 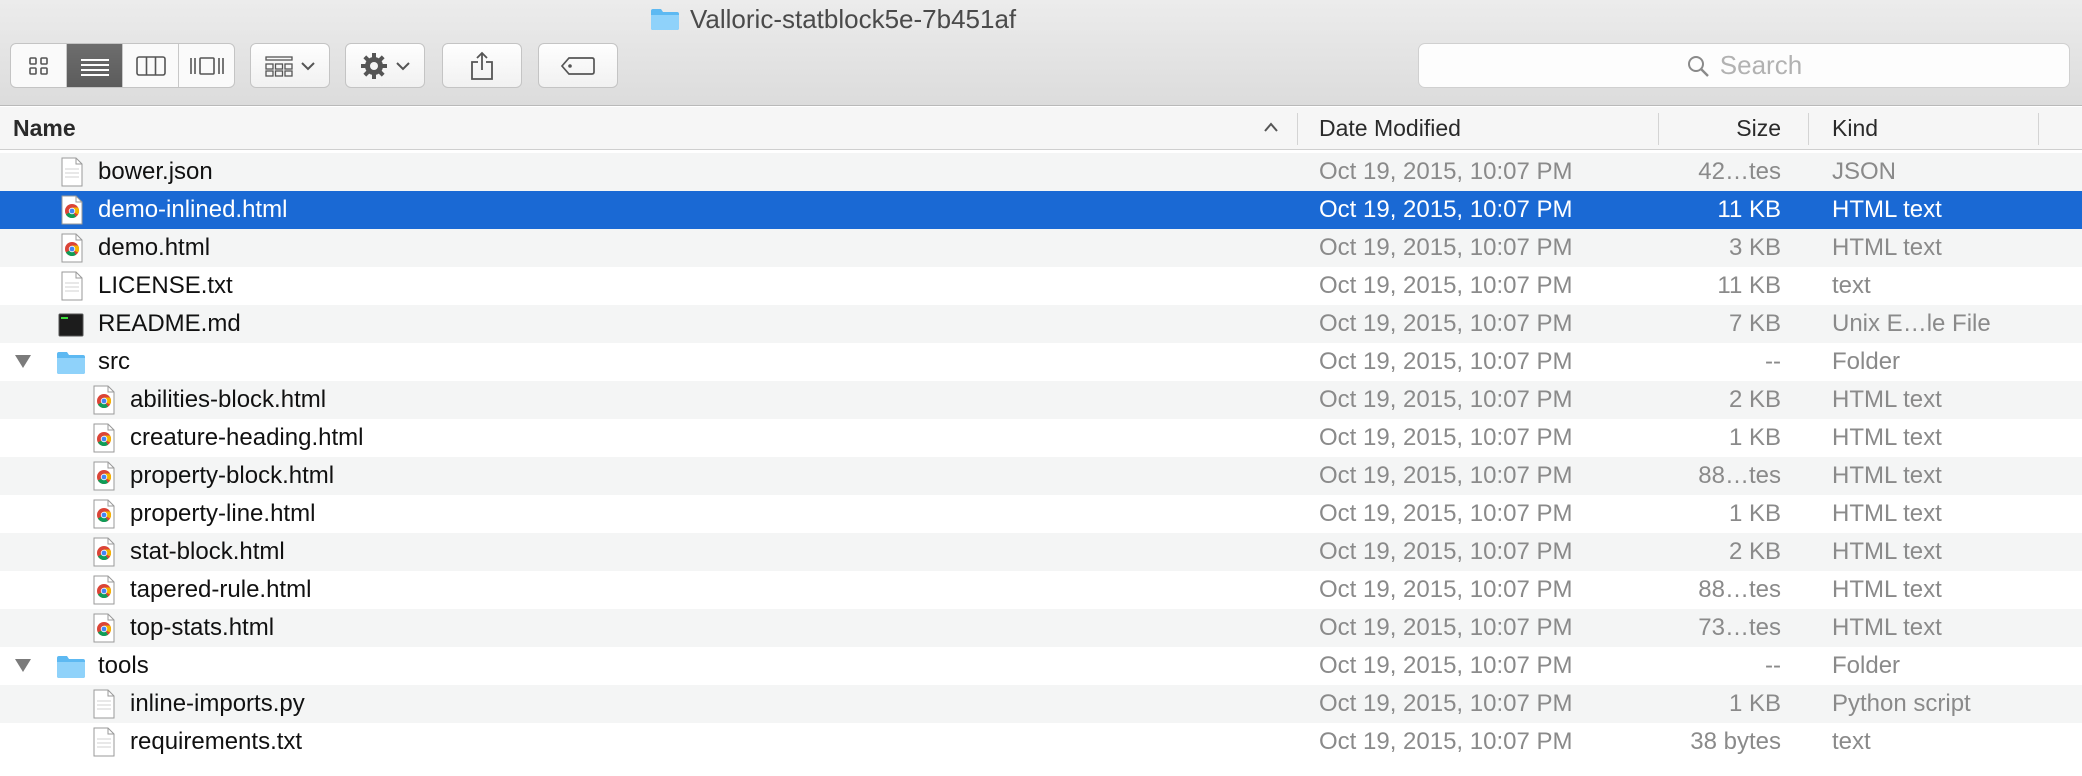 I want to click on file-kind: Unix E…le File, so click(x=1911, y=323).